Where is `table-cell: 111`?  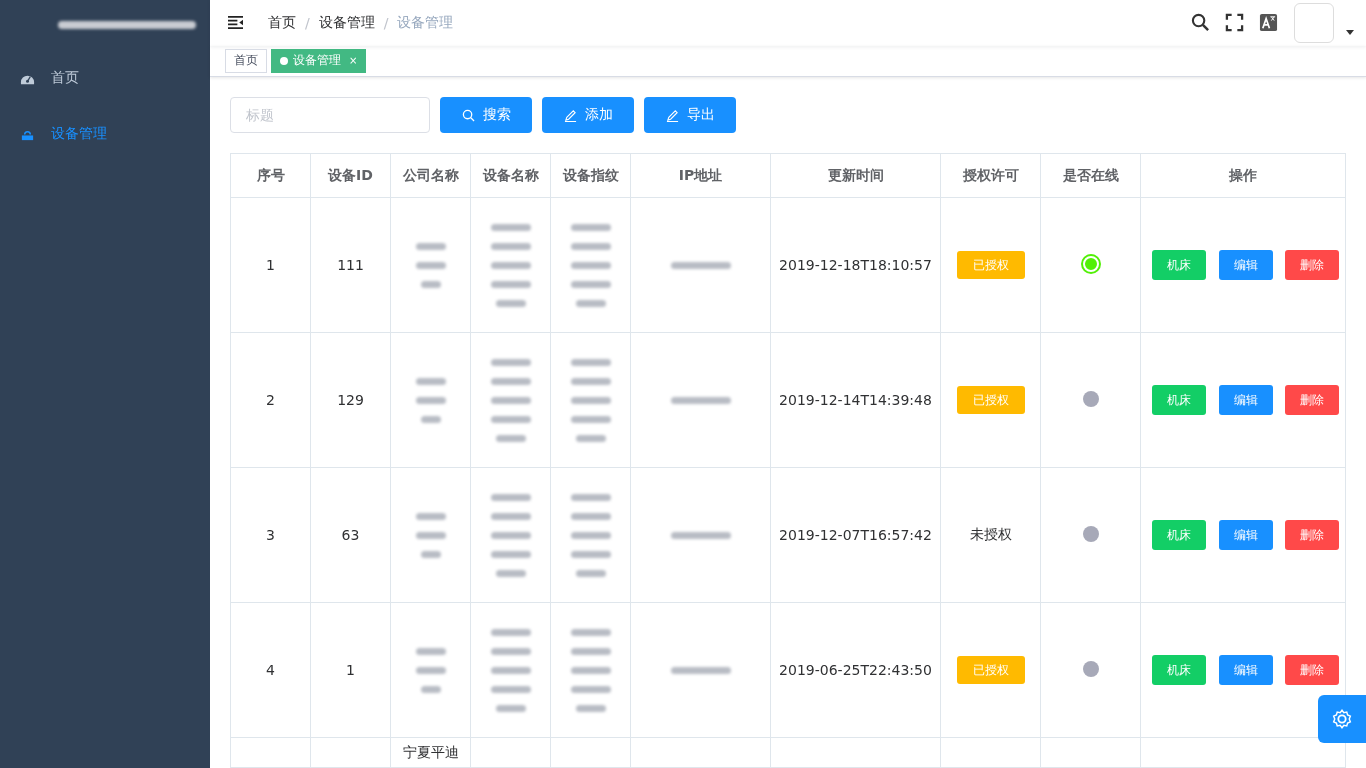 table-cell: 111 is located at coordinates (350, 265).